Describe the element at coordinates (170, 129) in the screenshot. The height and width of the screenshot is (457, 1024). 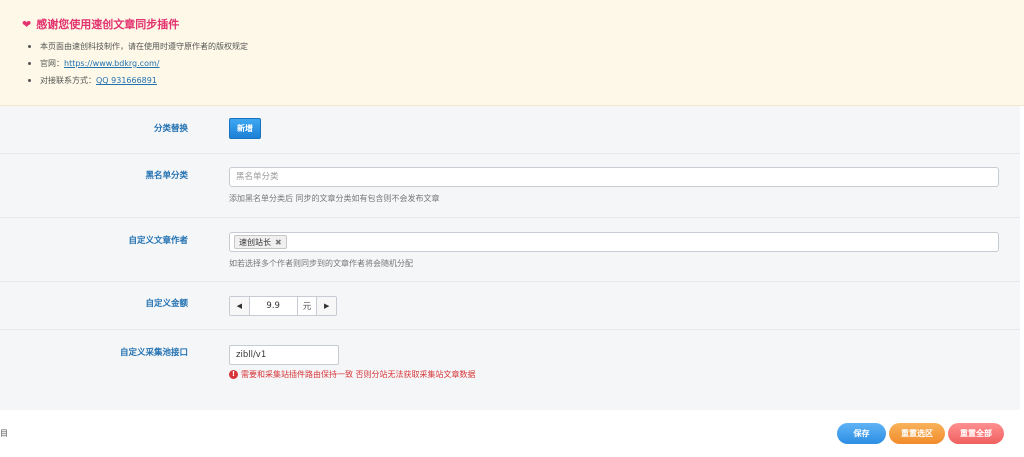
I see `category-replace-label: 分类替换` at that location.